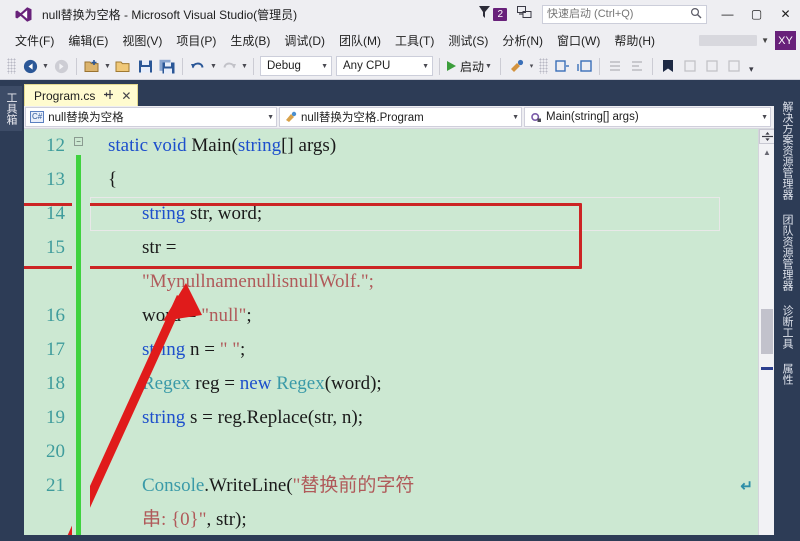  Describe the element at coordinates (391, 282) in the screenshot. I see `code-line-row: "MynullnamenullisnullWolf.";` at that location.